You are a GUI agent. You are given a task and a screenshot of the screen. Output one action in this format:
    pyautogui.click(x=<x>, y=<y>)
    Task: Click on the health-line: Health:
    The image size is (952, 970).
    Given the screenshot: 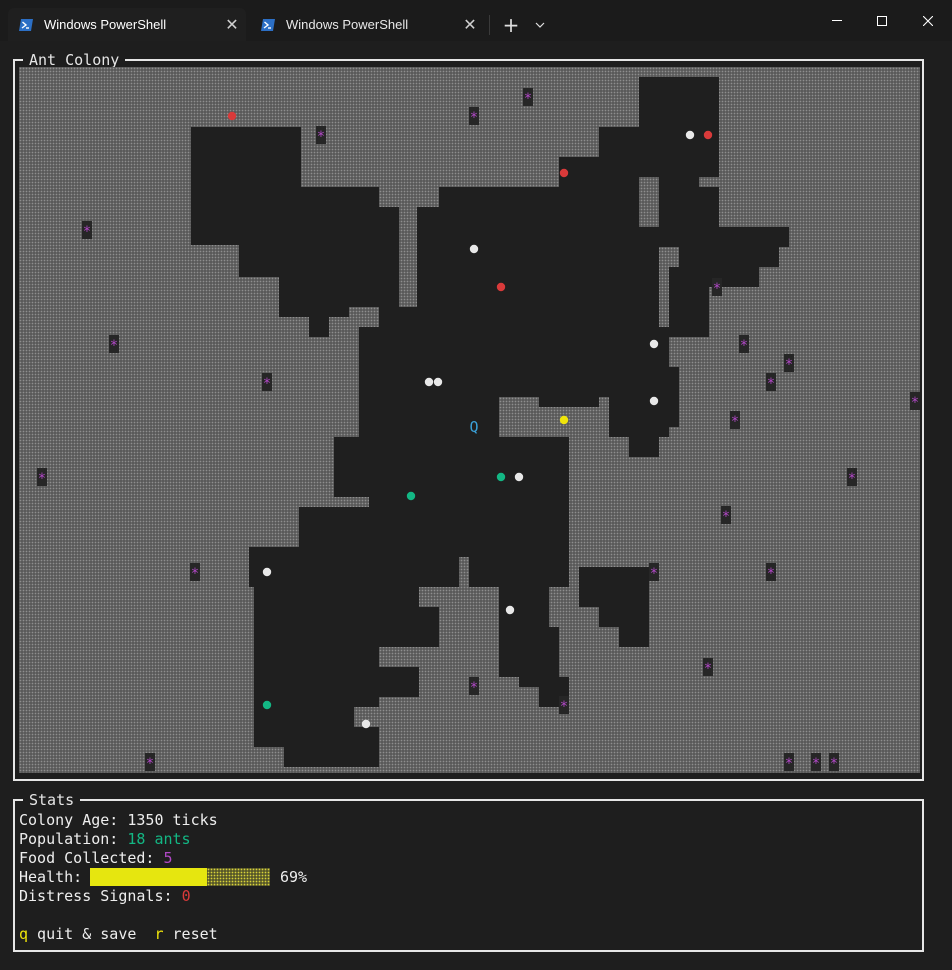 What is the action you would take?
    pyautogui.click(x=55, y=877)
    